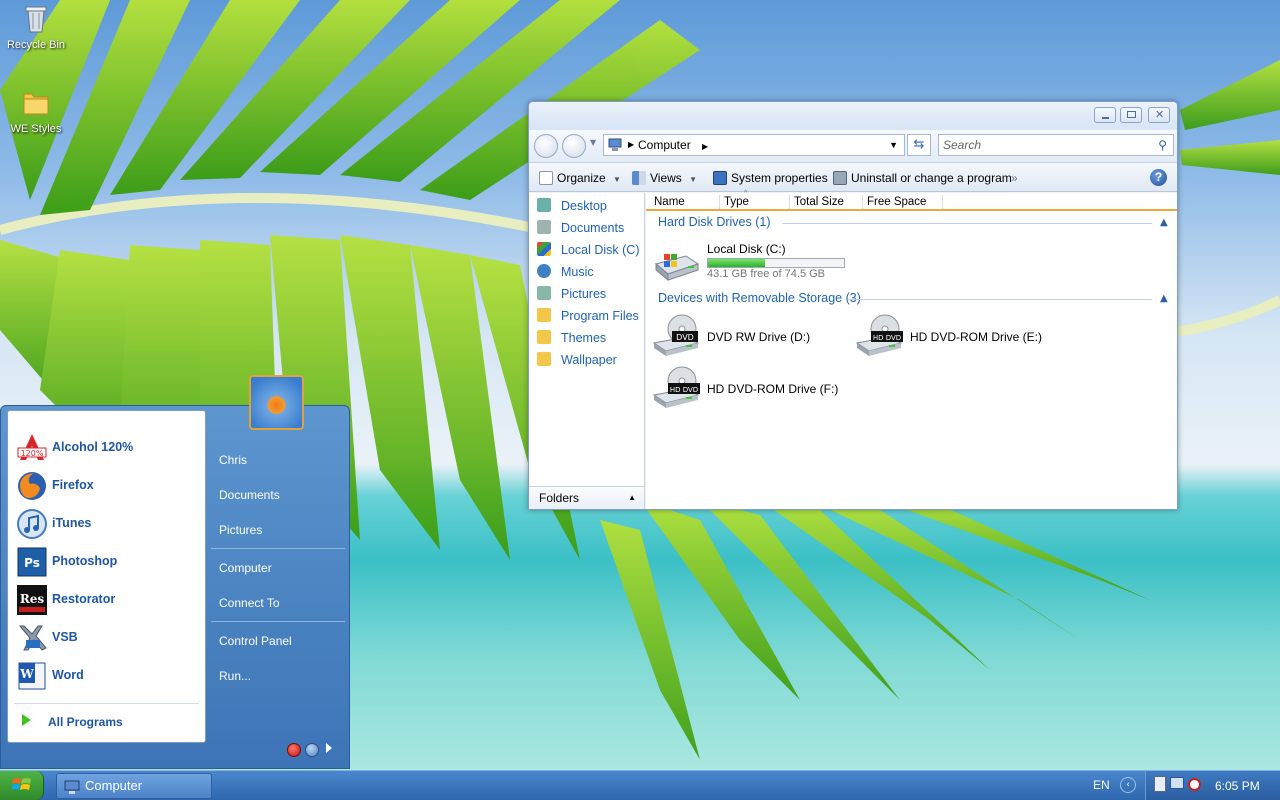 The height and width of the screenshot is (800, 1280). What do you see at coordinates (759, 337) in the screenshot?
I see `drive-name: DVD RW Drive (D:)` at bounding box center [759, 337].